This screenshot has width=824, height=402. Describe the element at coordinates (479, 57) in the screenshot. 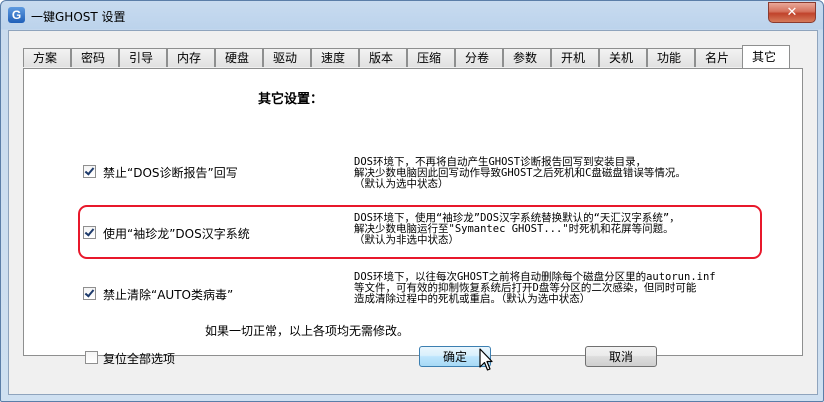

I see `tab-split: 分卷` at that location.